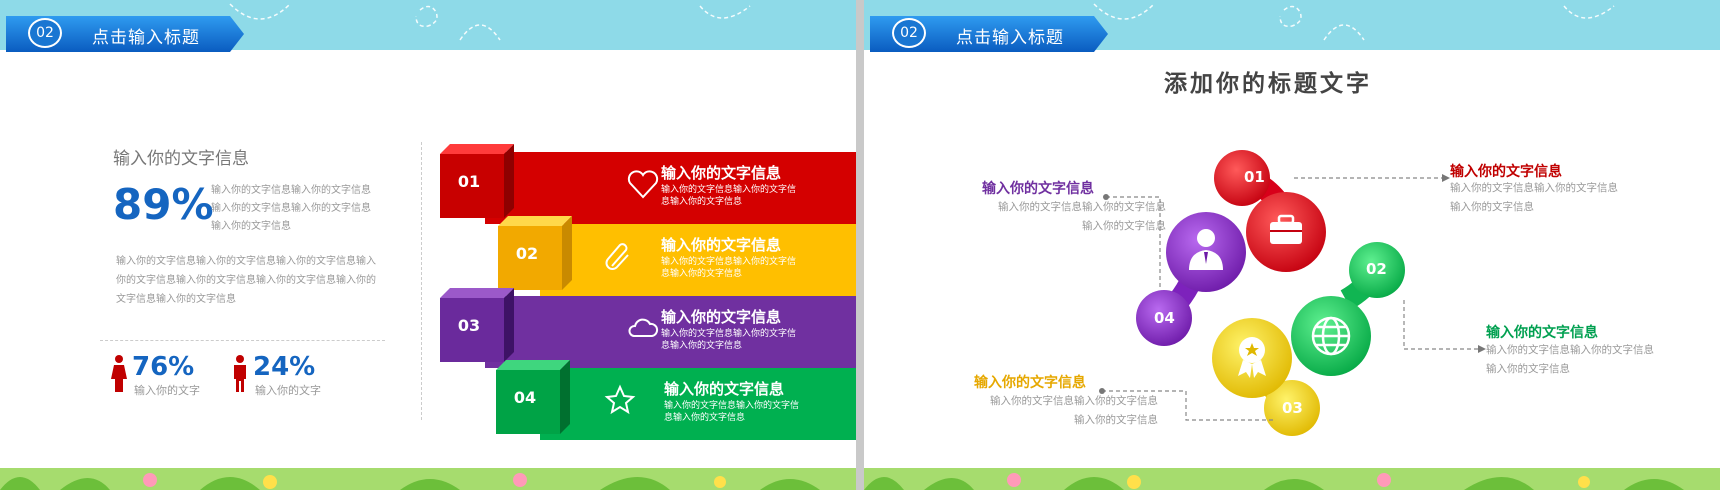  I want to click on section-number: 02, so click(45, 33).